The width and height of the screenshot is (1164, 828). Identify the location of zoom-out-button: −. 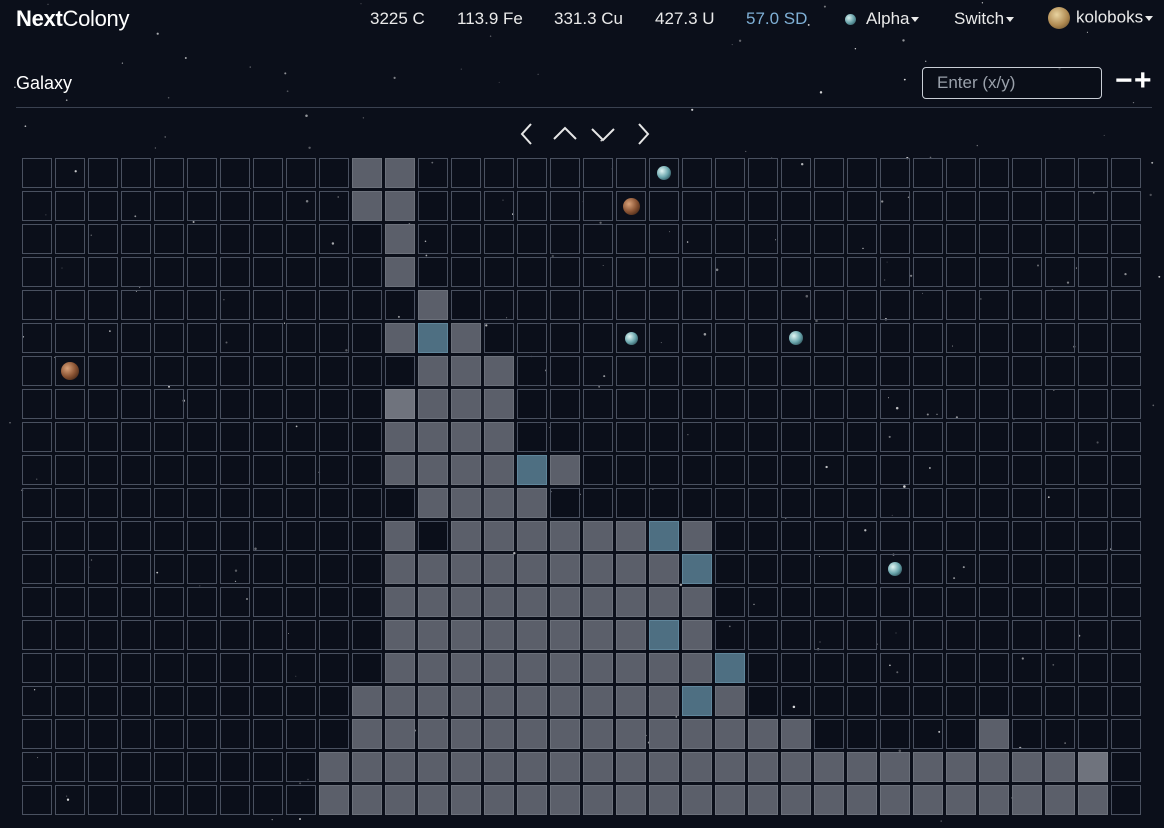
(1124, 81).